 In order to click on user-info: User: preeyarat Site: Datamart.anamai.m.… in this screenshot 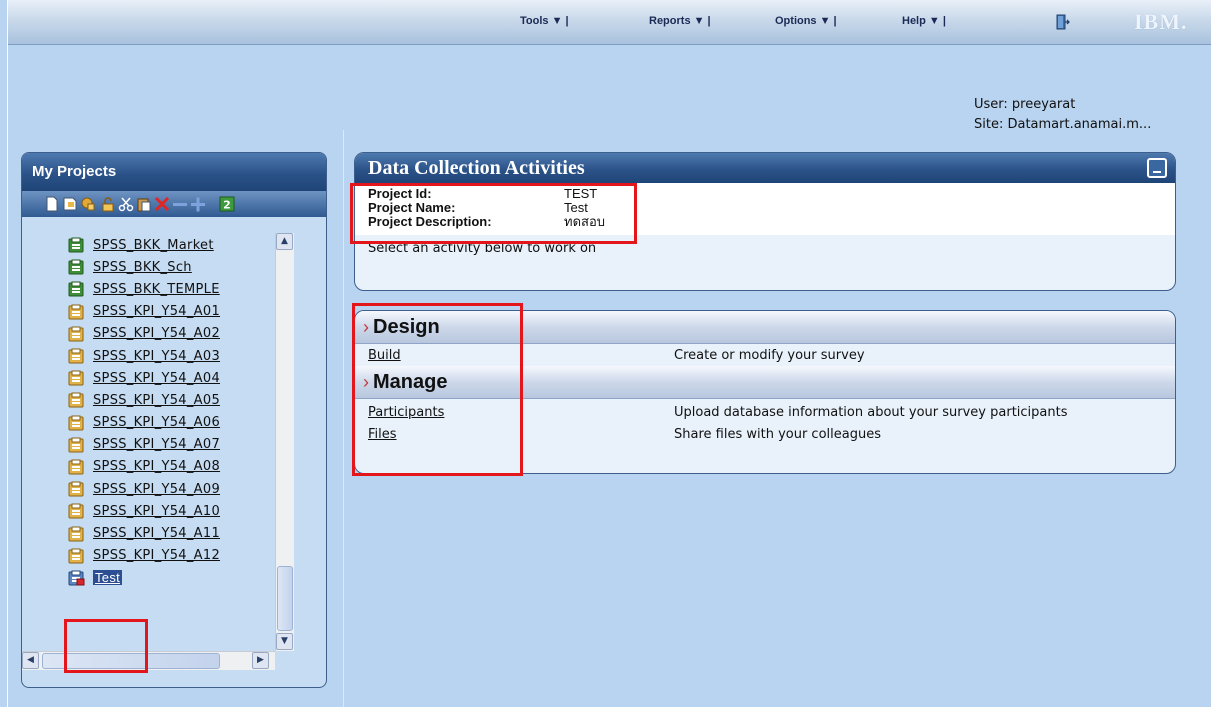, I will do `click(1062, 115)`.